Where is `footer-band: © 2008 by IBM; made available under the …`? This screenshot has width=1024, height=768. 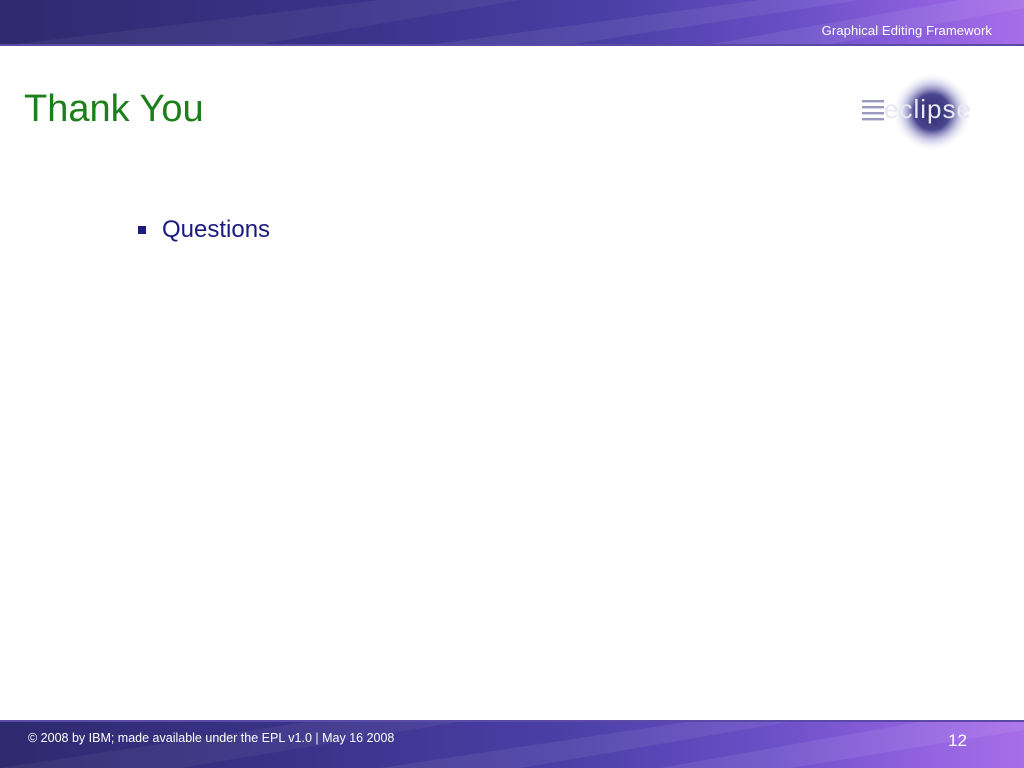 footer-band: © 2008 by IBM; made available under the … is located at coordinates (512, 744).